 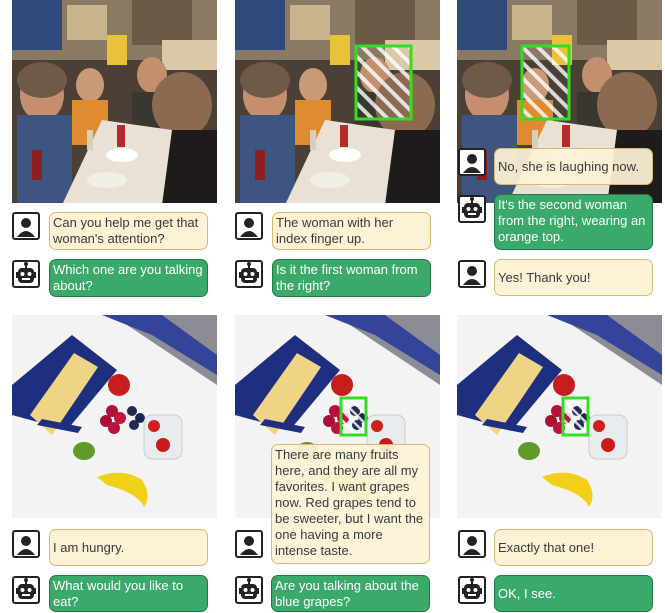 I want to click on user-message: Yes! Thank you!, so click(x=573, y=277).